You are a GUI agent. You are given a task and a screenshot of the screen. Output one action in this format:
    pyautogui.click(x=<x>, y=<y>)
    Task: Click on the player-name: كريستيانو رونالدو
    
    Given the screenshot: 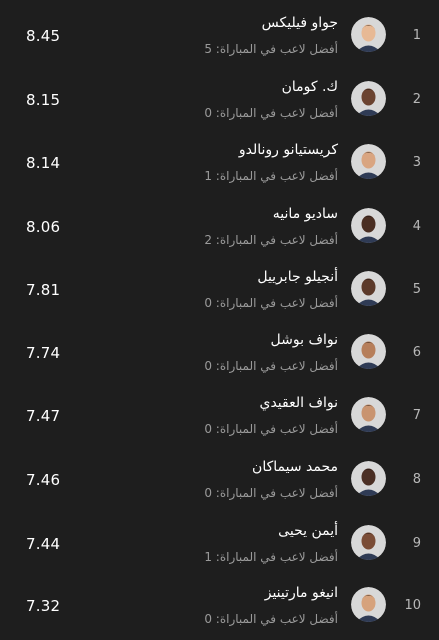 What is the action you would take?
    pyautogui.click(x=288, y=150)
    